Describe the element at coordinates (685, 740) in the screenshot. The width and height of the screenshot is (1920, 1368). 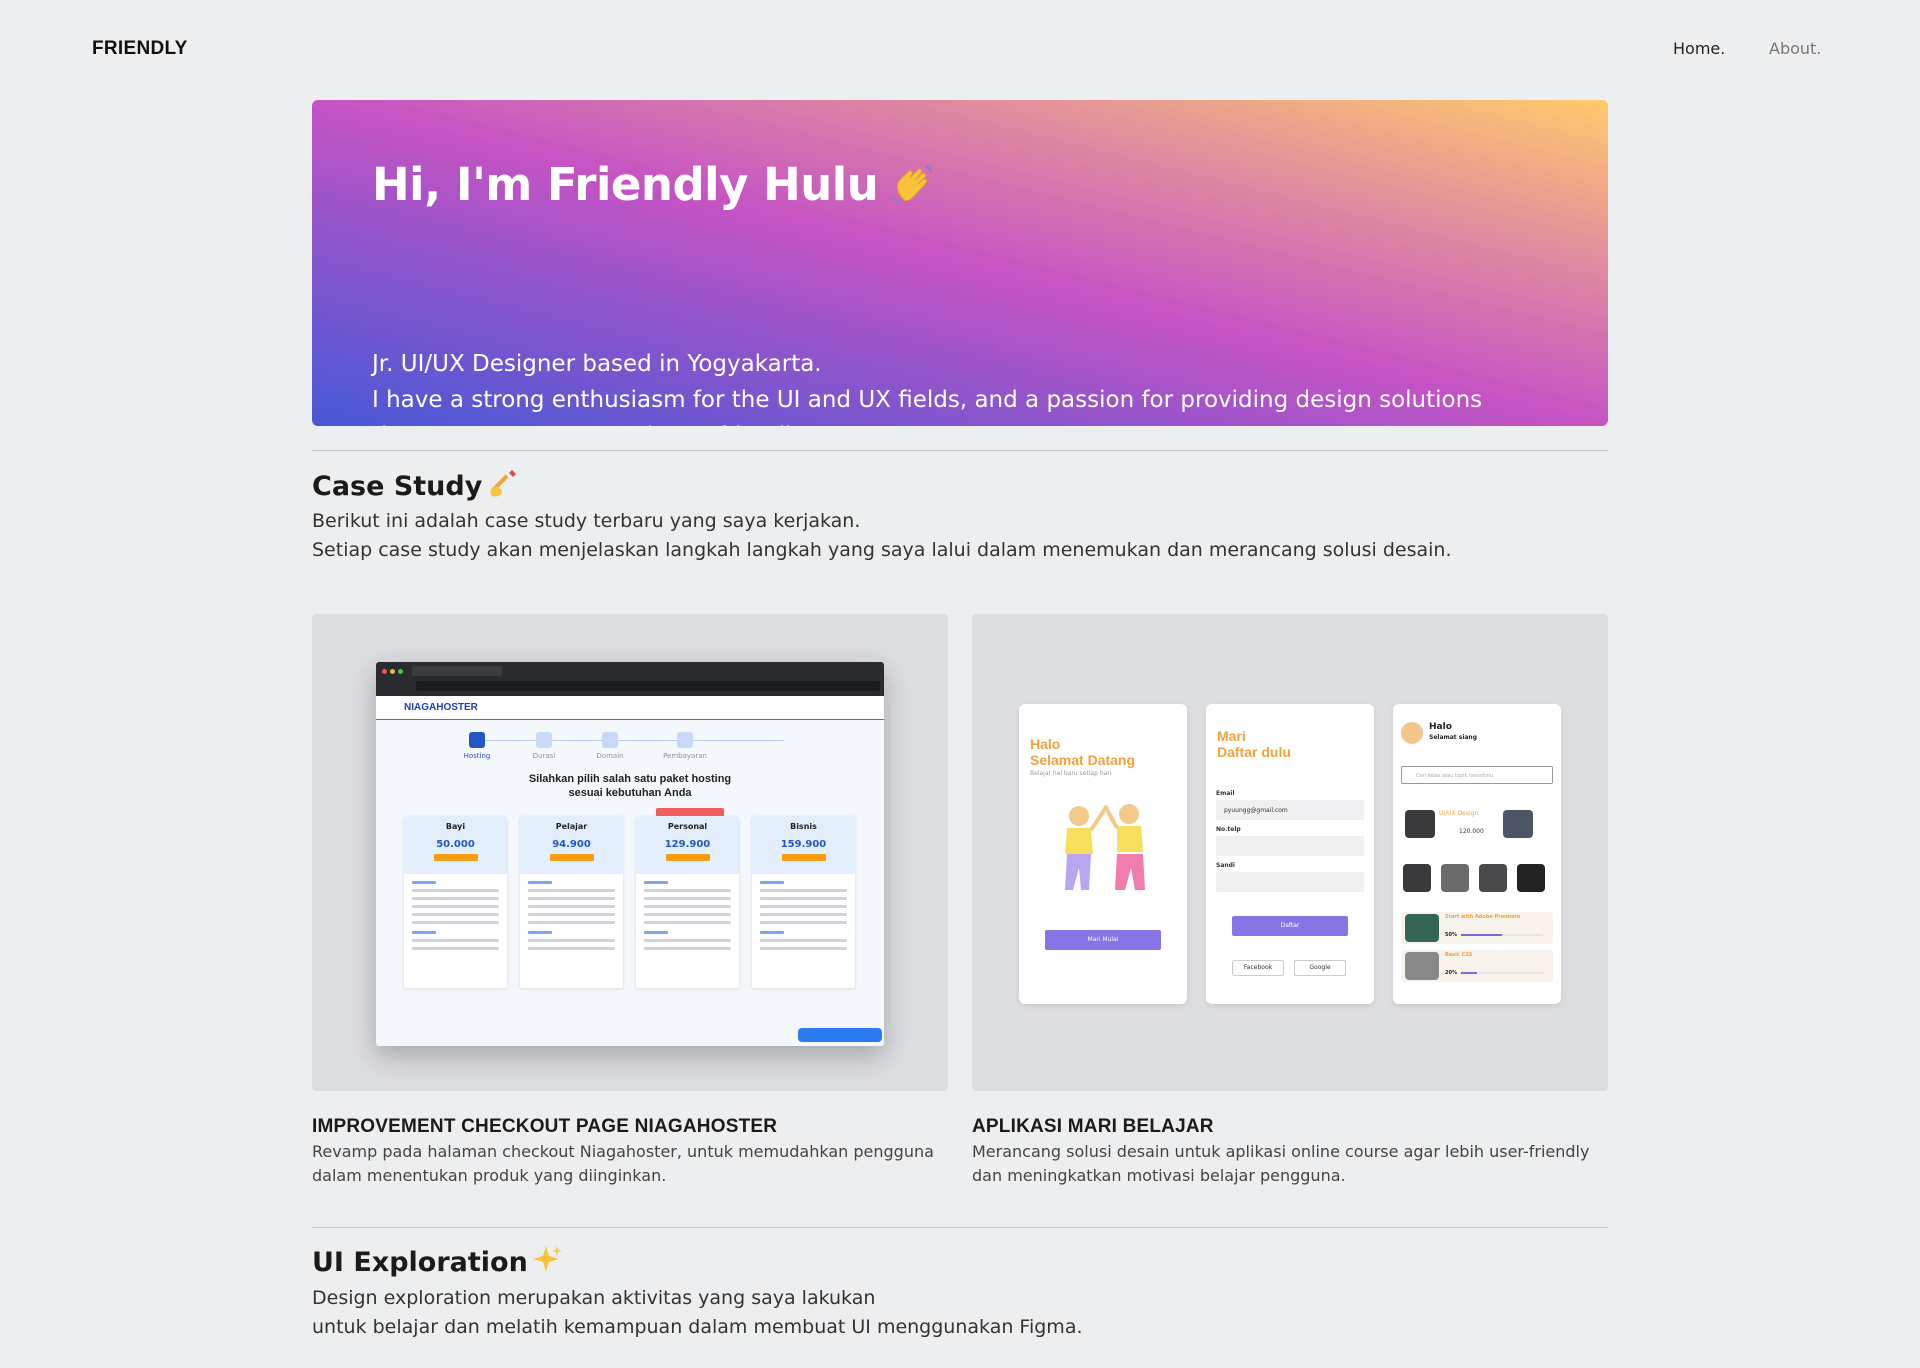
I see `step-pembayaran-icon` at that location.